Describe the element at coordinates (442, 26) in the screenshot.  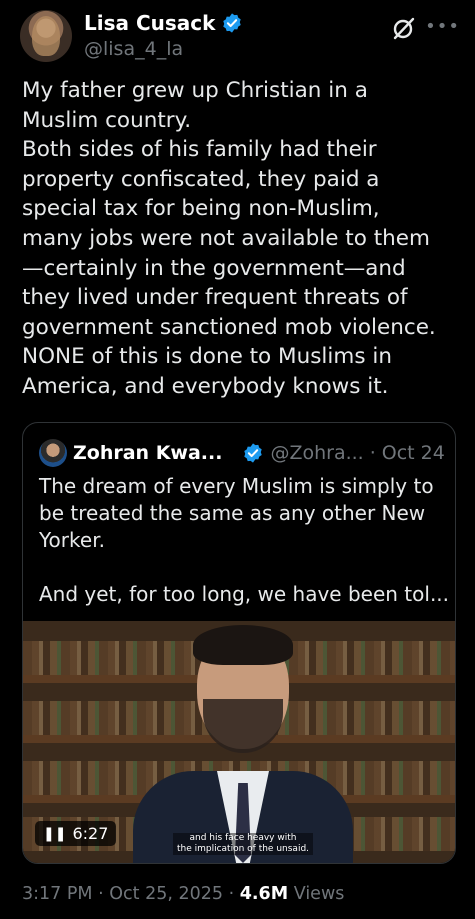
I see `more-icon: •••` at that location.